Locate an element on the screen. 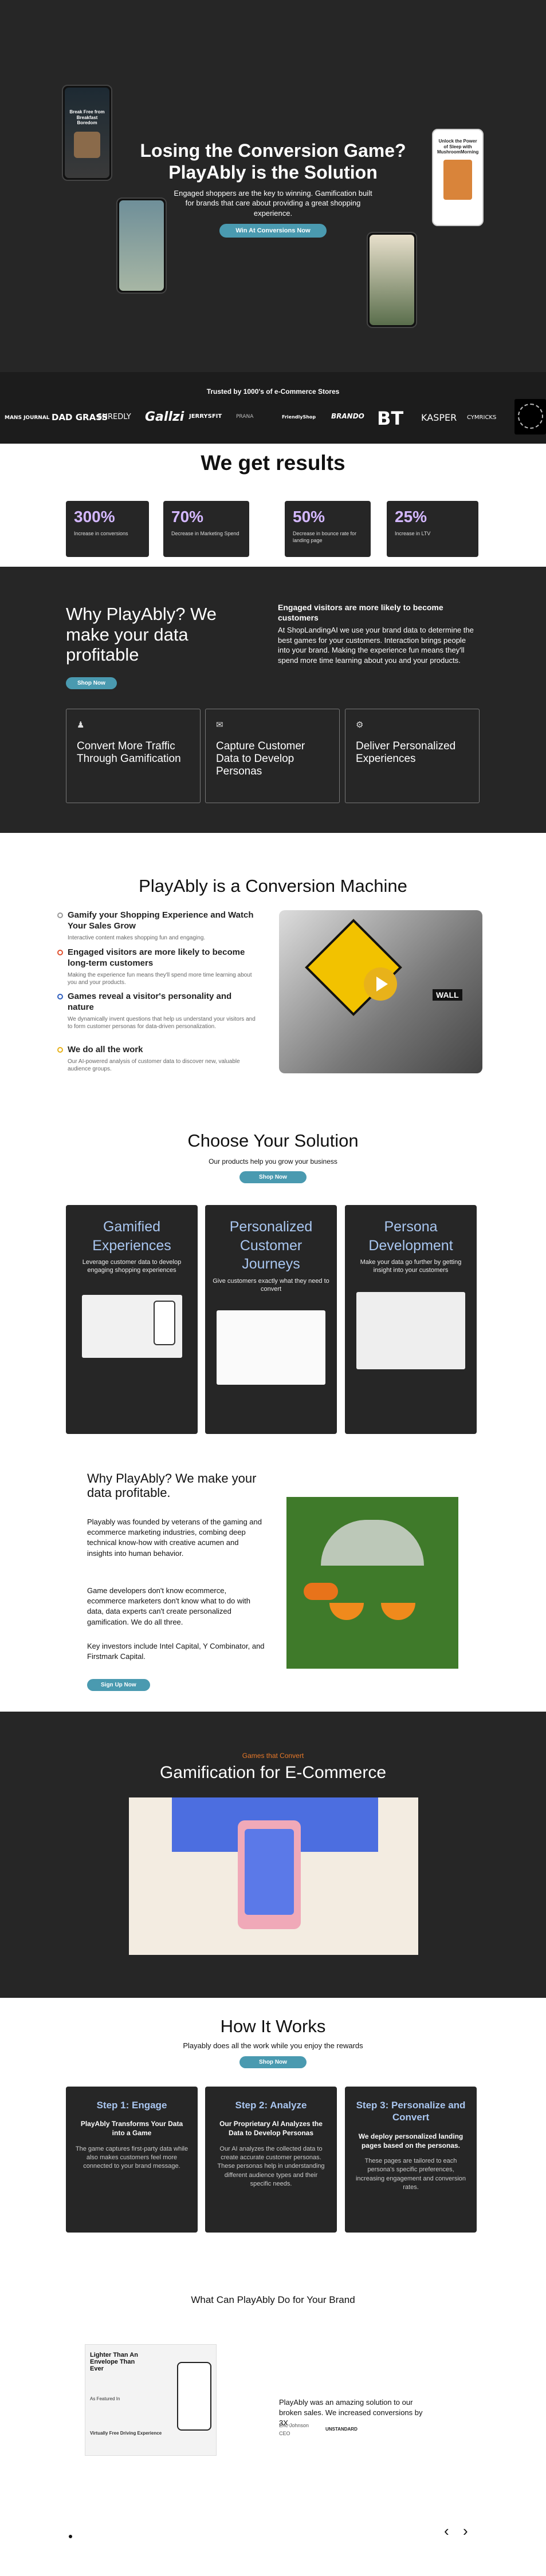  play-icon is located at coordinates (380, 984).